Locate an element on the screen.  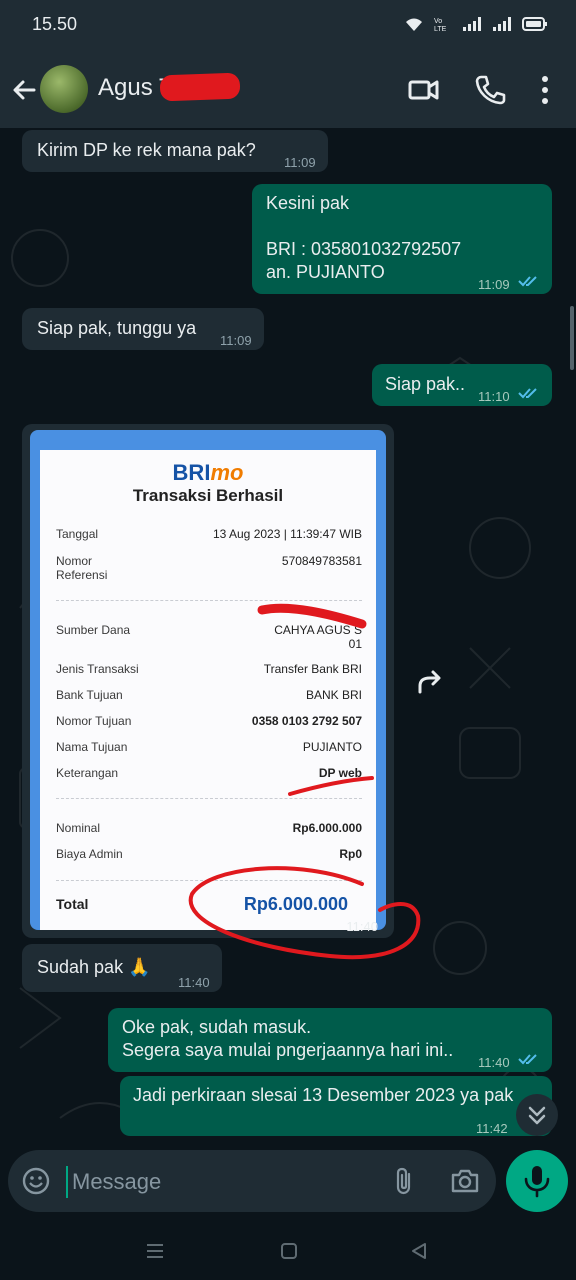
total-label: Total is located at coordinates (72, 904).